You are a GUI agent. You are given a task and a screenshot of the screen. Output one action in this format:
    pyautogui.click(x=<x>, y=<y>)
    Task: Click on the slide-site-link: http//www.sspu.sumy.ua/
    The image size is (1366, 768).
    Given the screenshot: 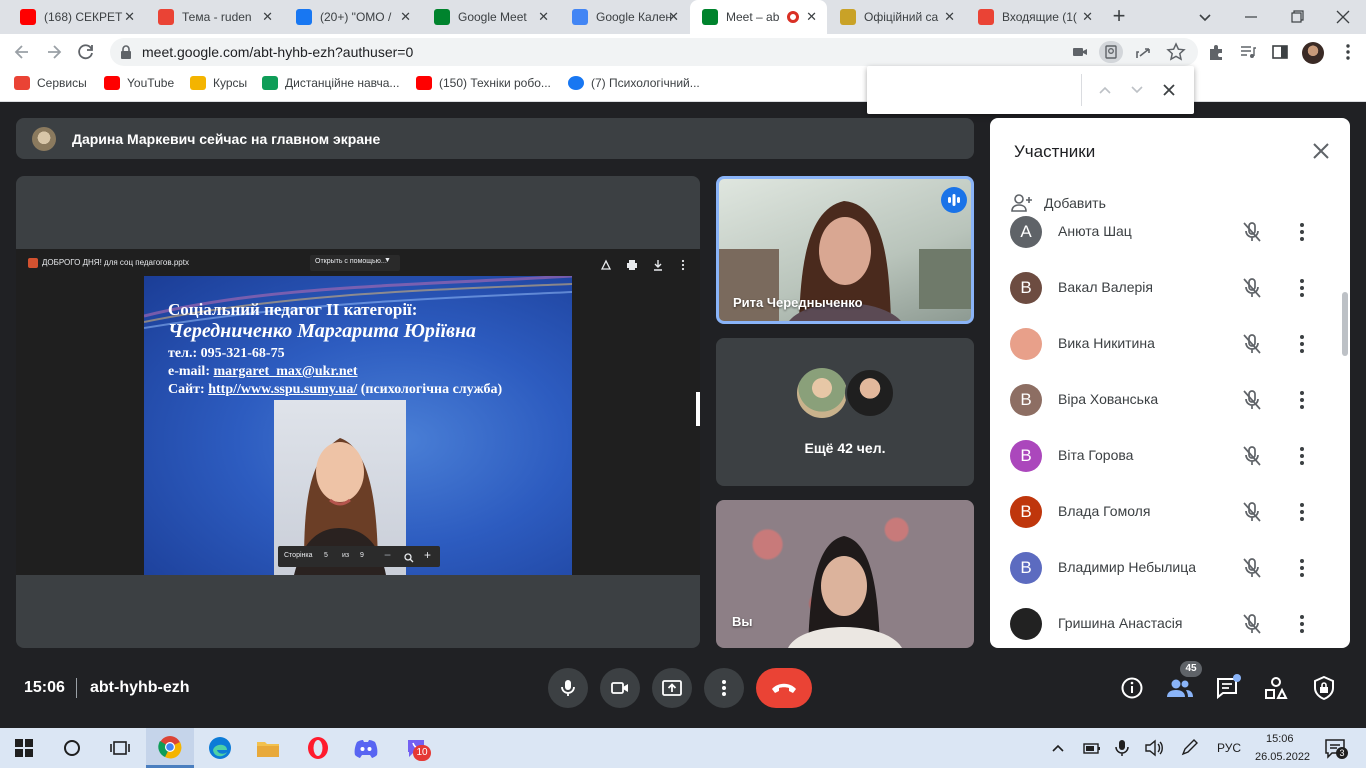 What is the action you would take?
    pyautogui.click(x=282, y=389)
    